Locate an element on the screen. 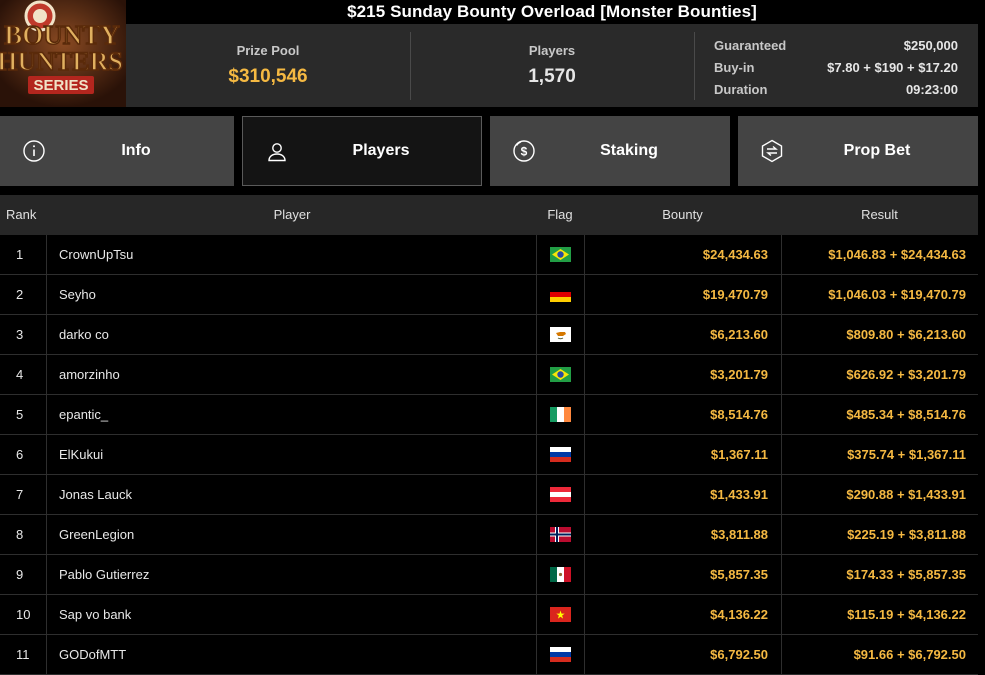 This screenshot has width=985, height=675. header-rank: Rank is located at coordinates (21, 215).